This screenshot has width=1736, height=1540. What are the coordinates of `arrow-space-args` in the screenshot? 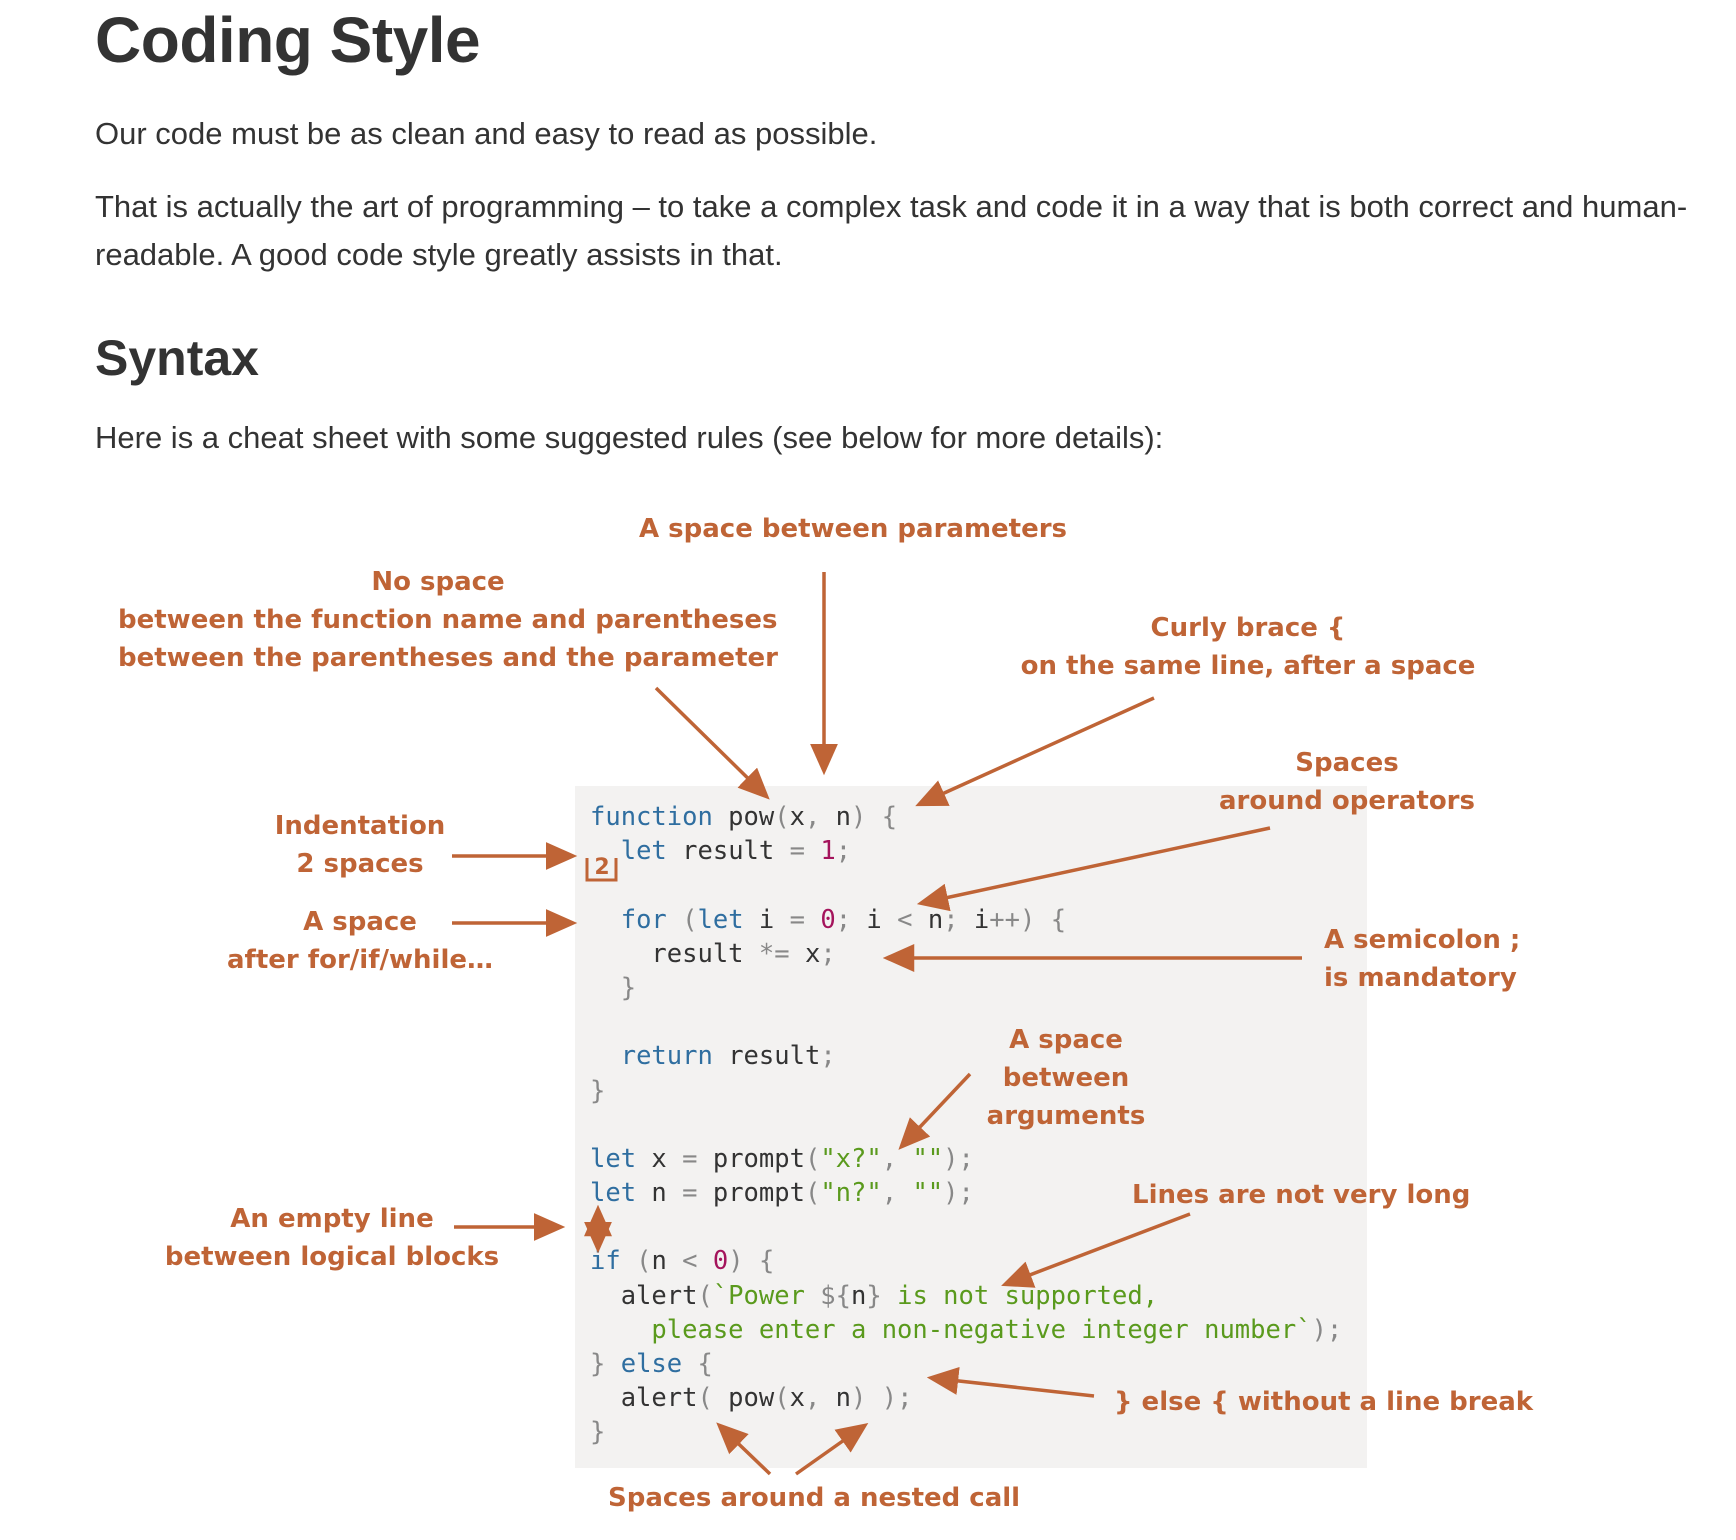 It's located at (935, 1111).